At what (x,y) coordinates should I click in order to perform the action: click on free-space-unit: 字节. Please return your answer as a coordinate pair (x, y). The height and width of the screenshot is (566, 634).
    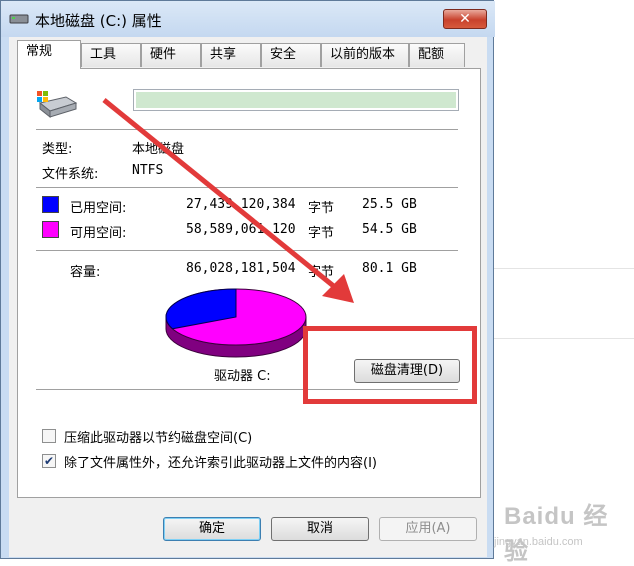
    Looking at the image, I should click on (321, 233).